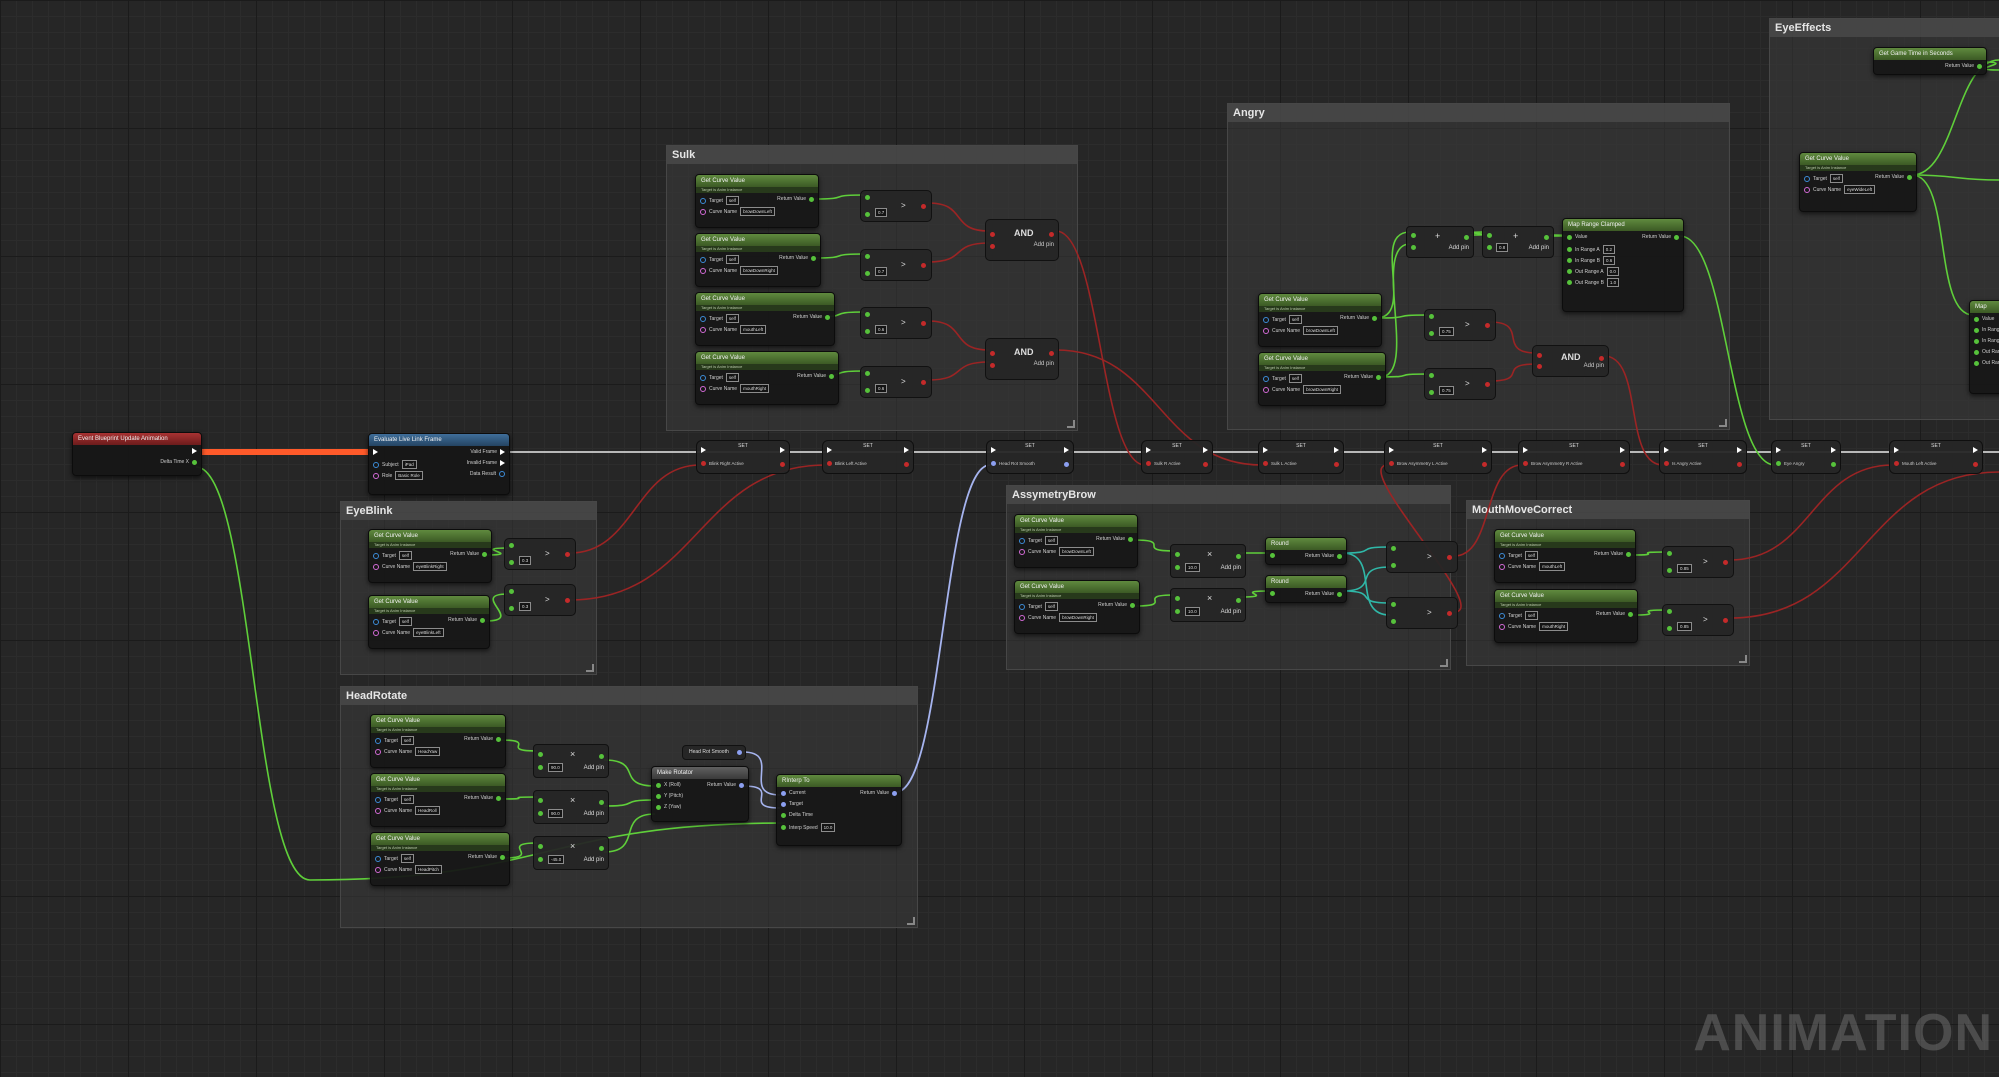 Image resolution: width=1999 pixels, height=1077 pixels. Describe the element at coordinates (1460, 325) in the screenshot. I see `compare-greater-node: 0.75 >` at that location.